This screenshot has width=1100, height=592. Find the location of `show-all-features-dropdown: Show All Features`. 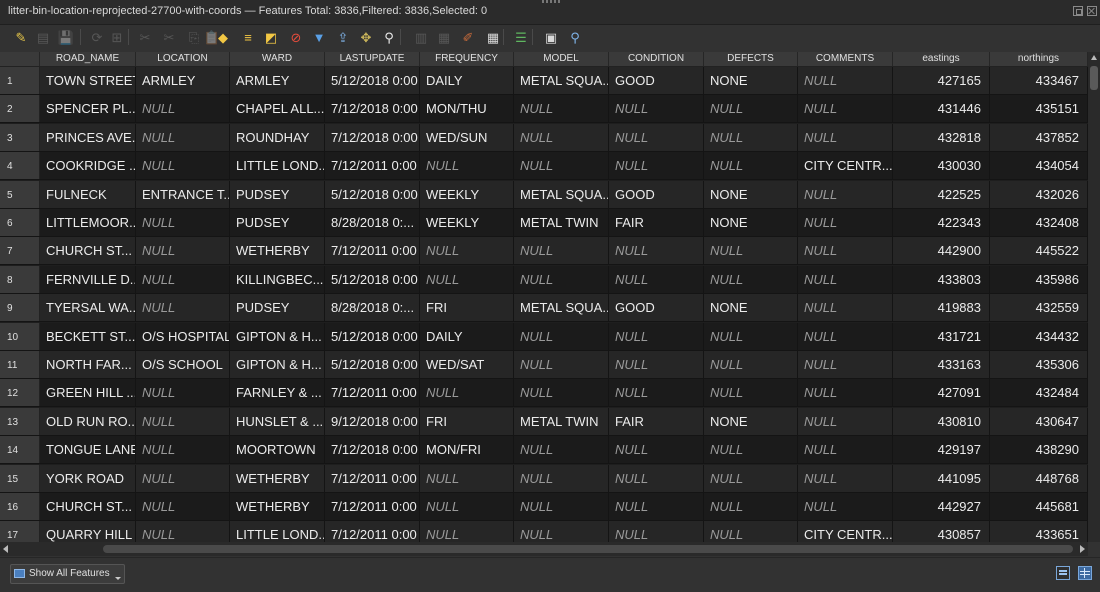

show-all-features-dropdown: Show All Features is located at coordinates (67, 574).